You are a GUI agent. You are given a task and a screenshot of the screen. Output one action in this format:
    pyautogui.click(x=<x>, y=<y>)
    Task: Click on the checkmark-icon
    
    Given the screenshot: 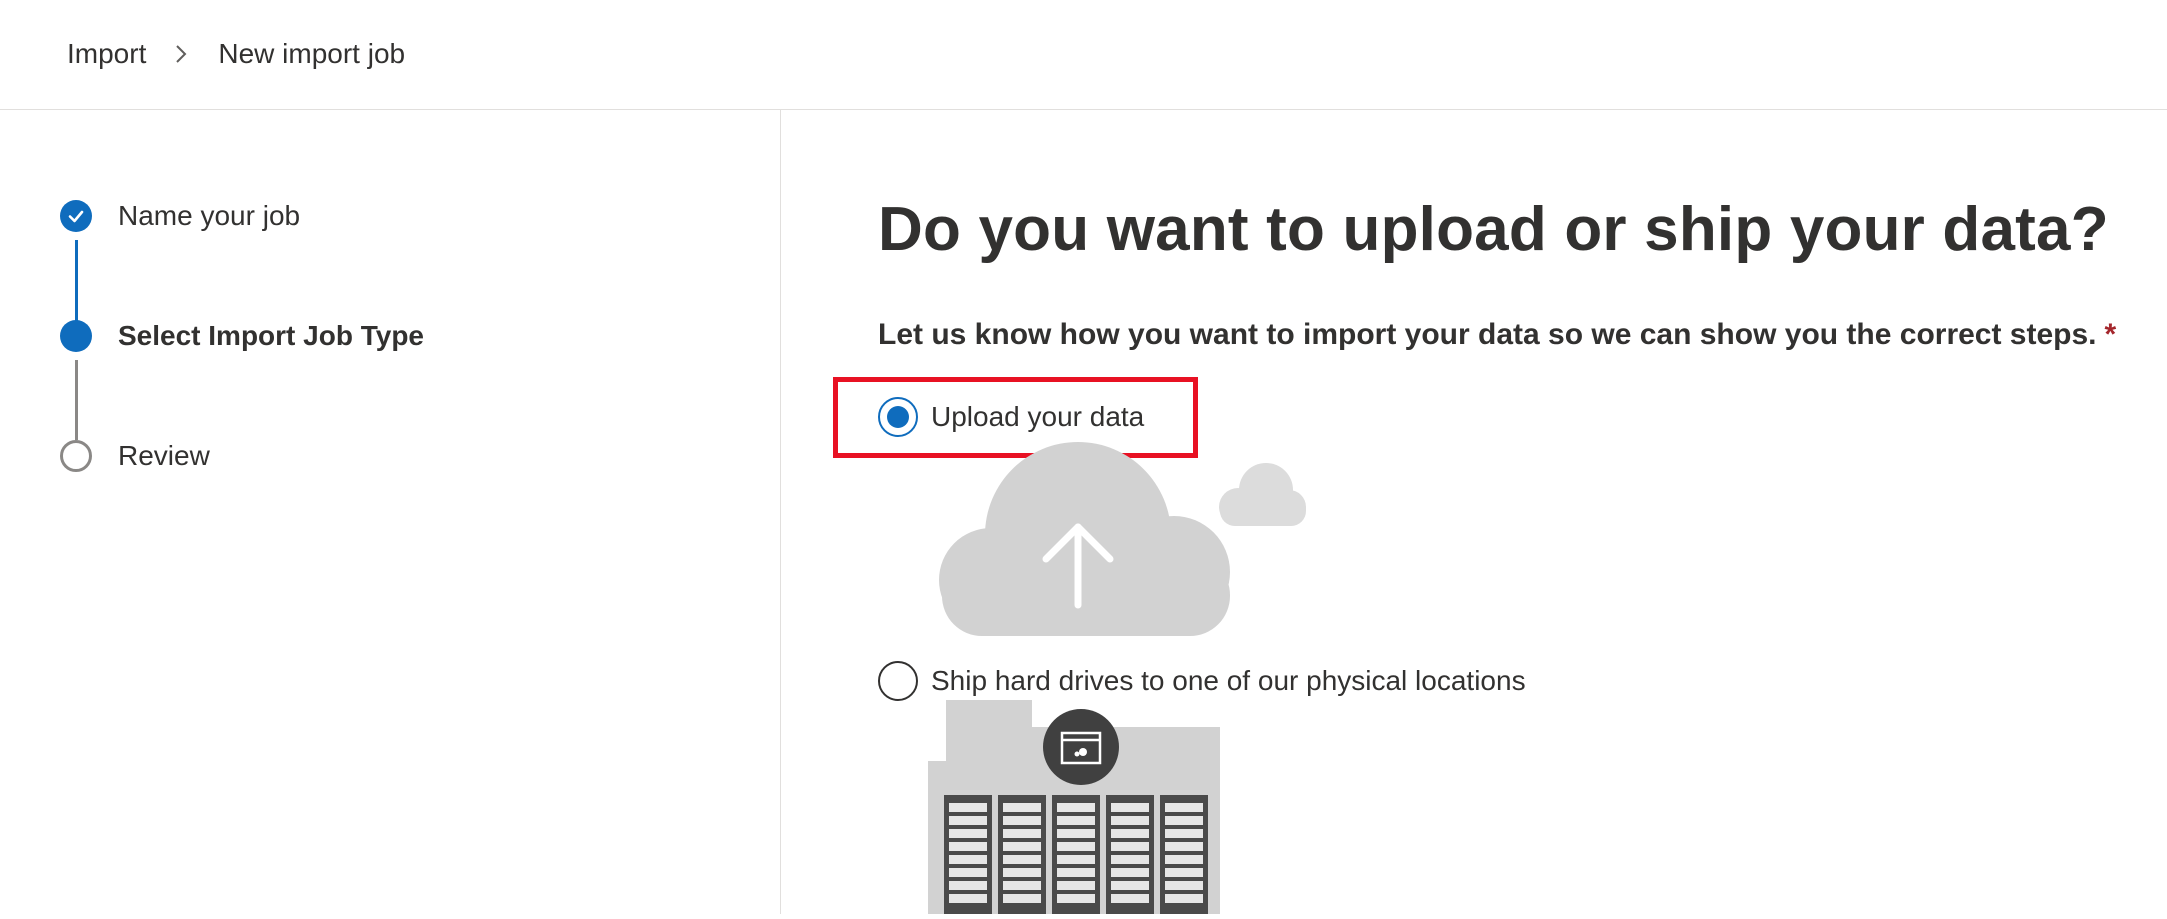 What is the action you would take?
    pyautogui.click(x=76, y=216)
    